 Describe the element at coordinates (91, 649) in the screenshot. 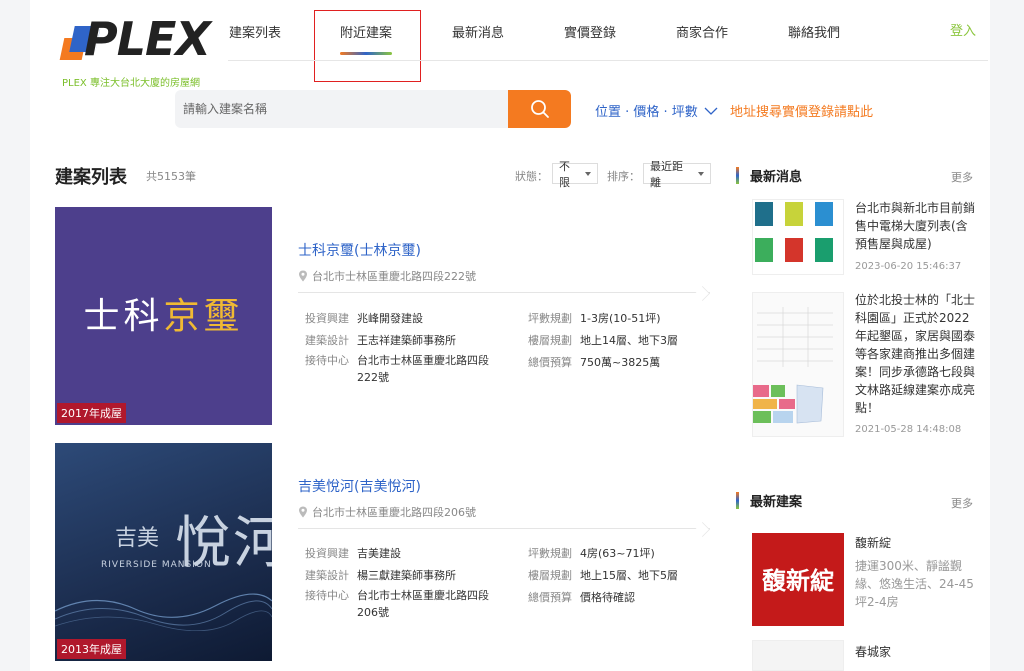

I see `year-badge: 2013年成屋` at that location.